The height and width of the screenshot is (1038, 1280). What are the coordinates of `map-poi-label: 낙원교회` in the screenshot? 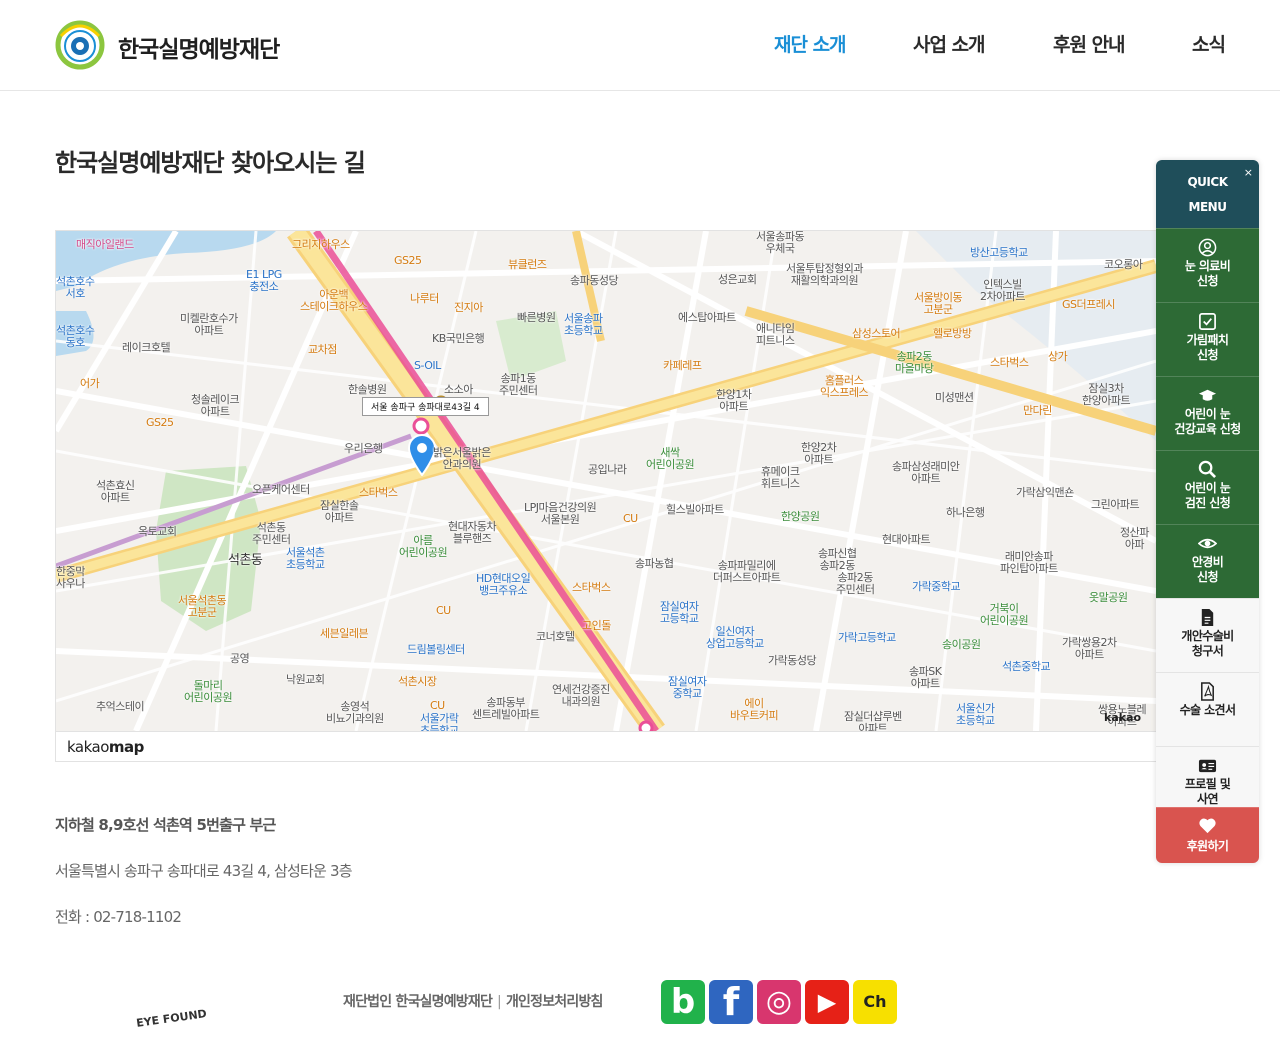 It's located at (305, 680).